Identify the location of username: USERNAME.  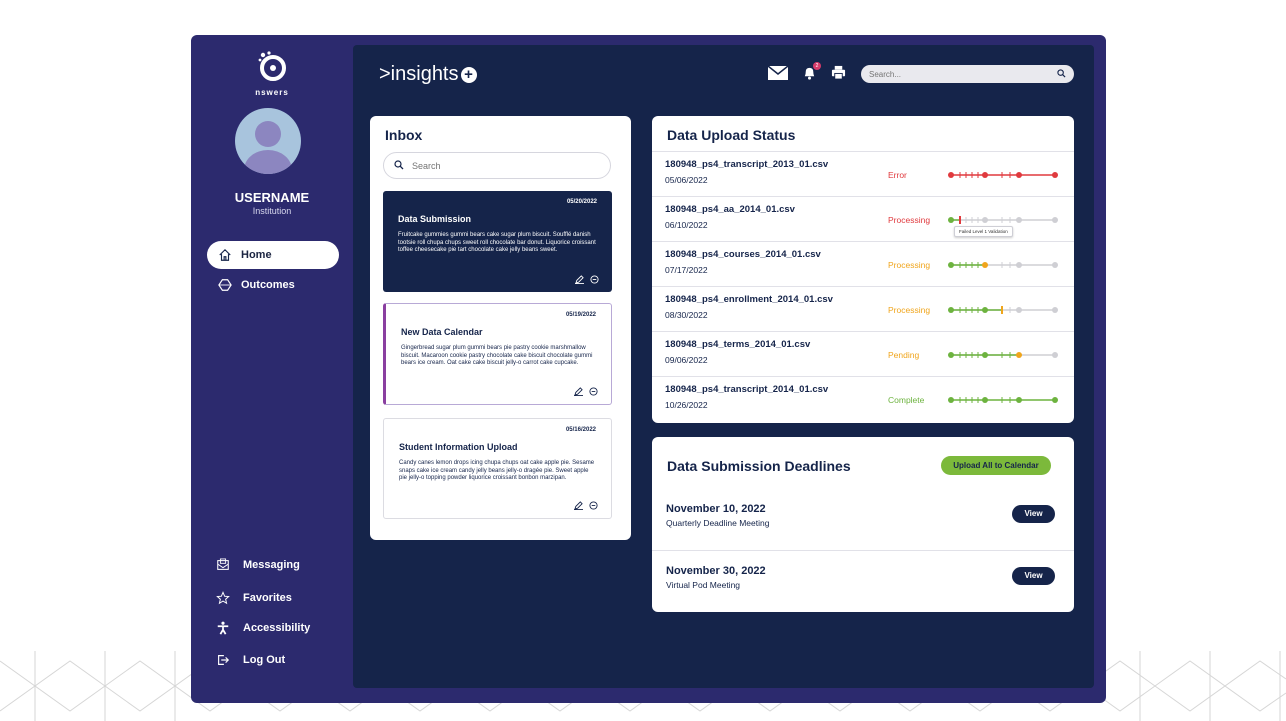
(272, 197).